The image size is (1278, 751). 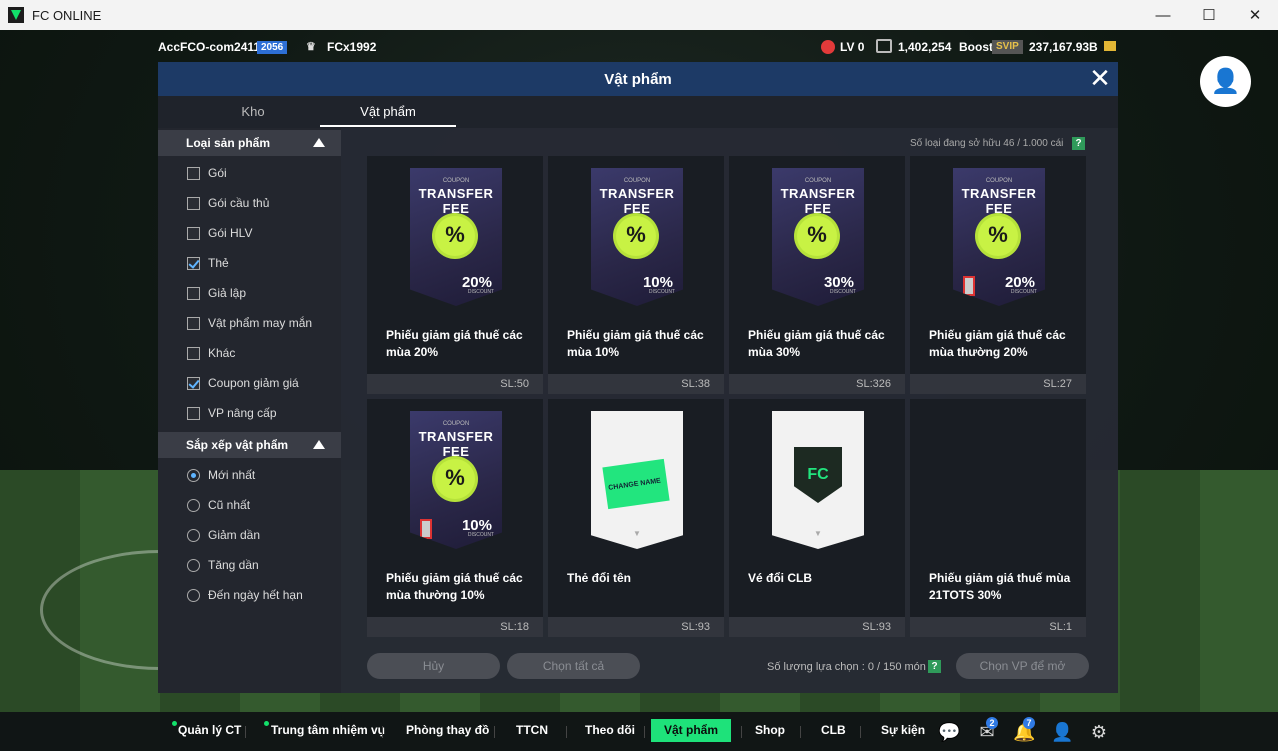 I want to click on filter-option: Gói, so click(x=207, y=173).